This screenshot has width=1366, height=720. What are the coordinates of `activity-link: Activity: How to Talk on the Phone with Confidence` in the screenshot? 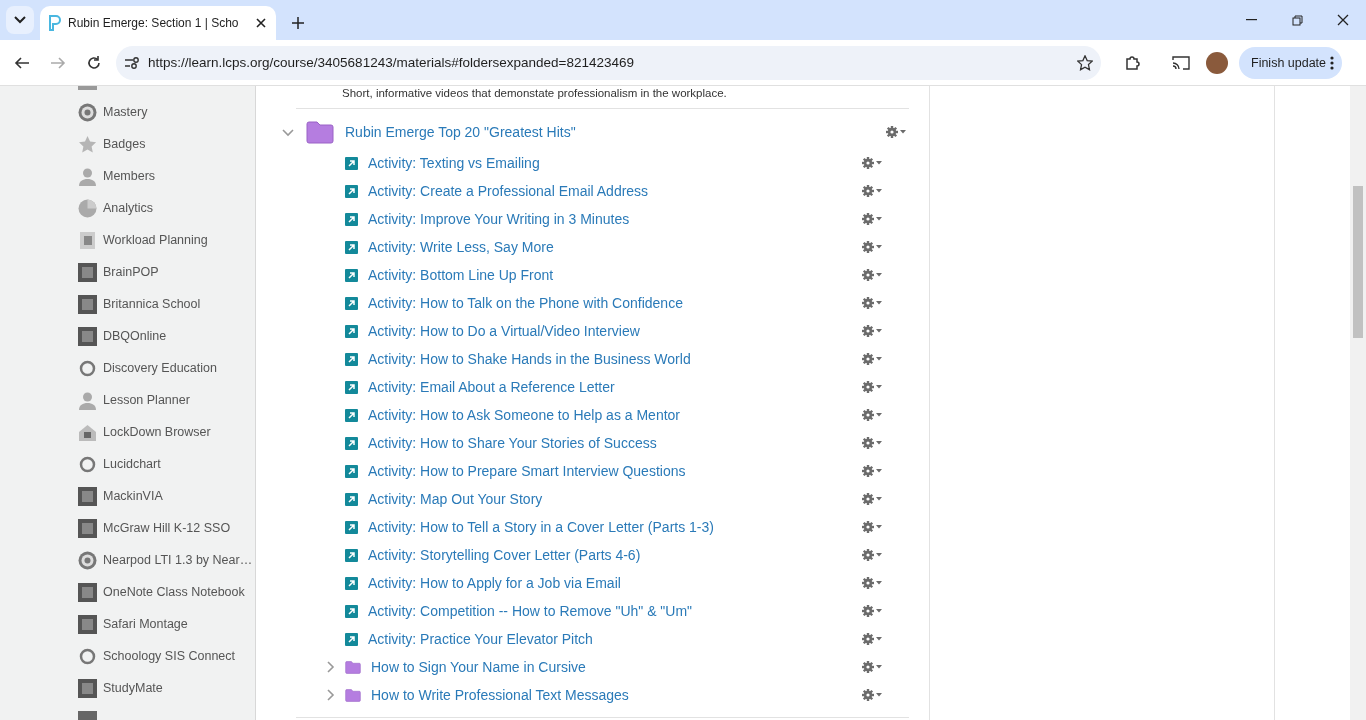 It's located at (525, 303).